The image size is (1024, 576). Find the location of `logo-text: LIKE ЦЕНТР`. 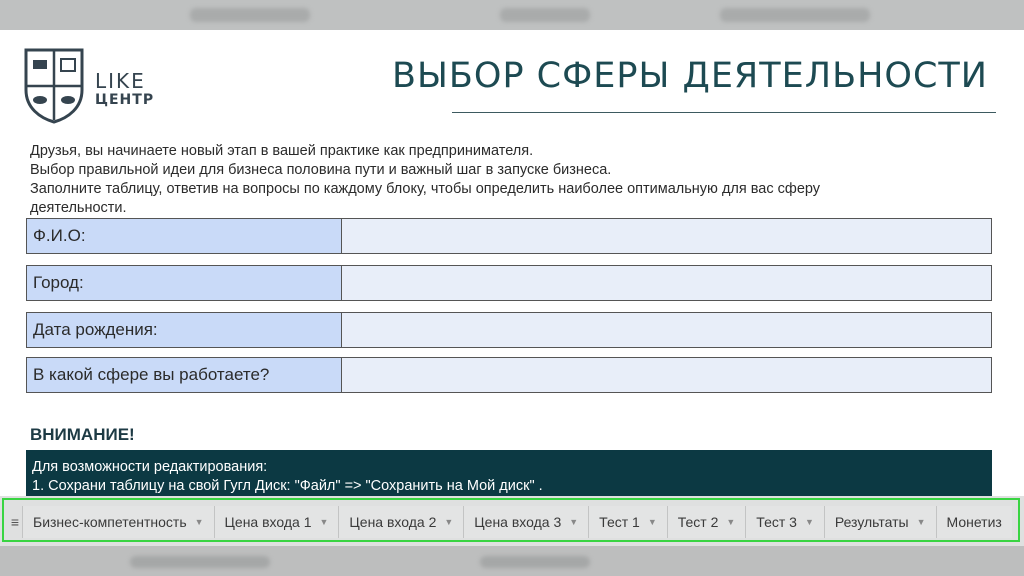

logo-text: LIKE ЦЕНТР is located at coordinates (124, 89).